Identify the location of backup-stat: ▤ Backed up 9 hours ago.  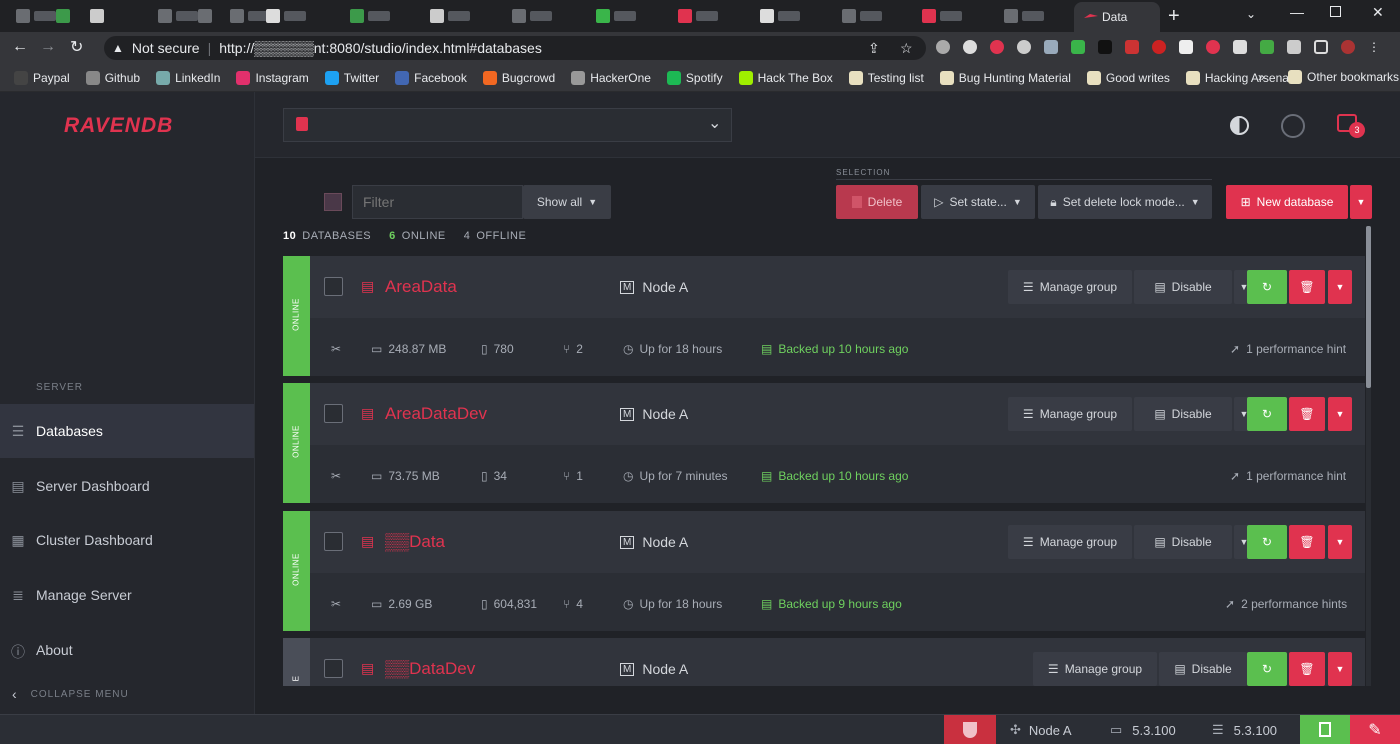
(831, 604).